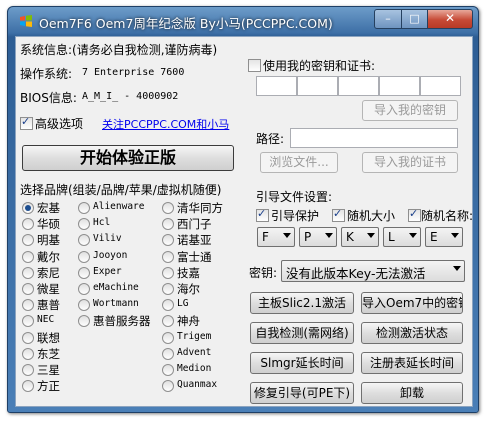 The width and height of the screenshot is (496, 427). Describe the element at coordinates (133, 72) in the screenshot. I see `os-value: 7 Enterprise 7600` at that location.